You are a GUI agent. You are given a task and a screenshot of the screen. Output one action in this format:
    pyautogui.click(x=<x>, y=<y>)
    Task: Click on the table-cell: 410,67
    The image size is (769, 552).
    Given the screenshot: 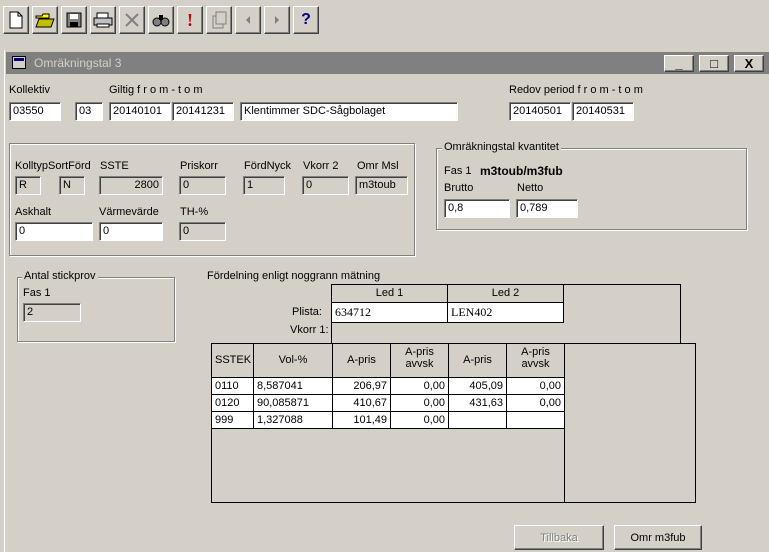 What is the action you would take?
    pyautogui.click(x=362, y=403)
    